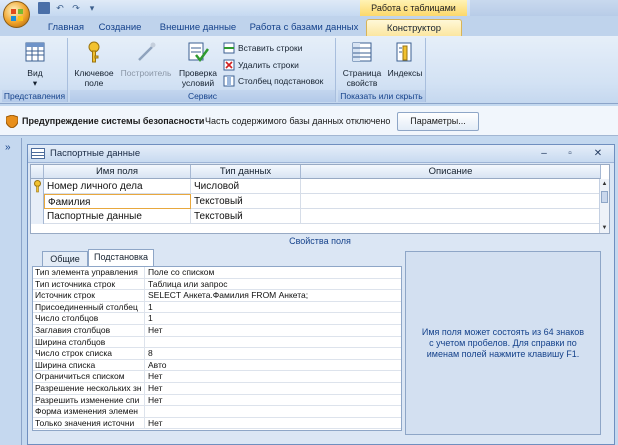 The height and width of the screenshot is (445, 618). Describe the element at coordinates (76, 8) in the screenshot. I see `redo-icon: ↷` at that location.